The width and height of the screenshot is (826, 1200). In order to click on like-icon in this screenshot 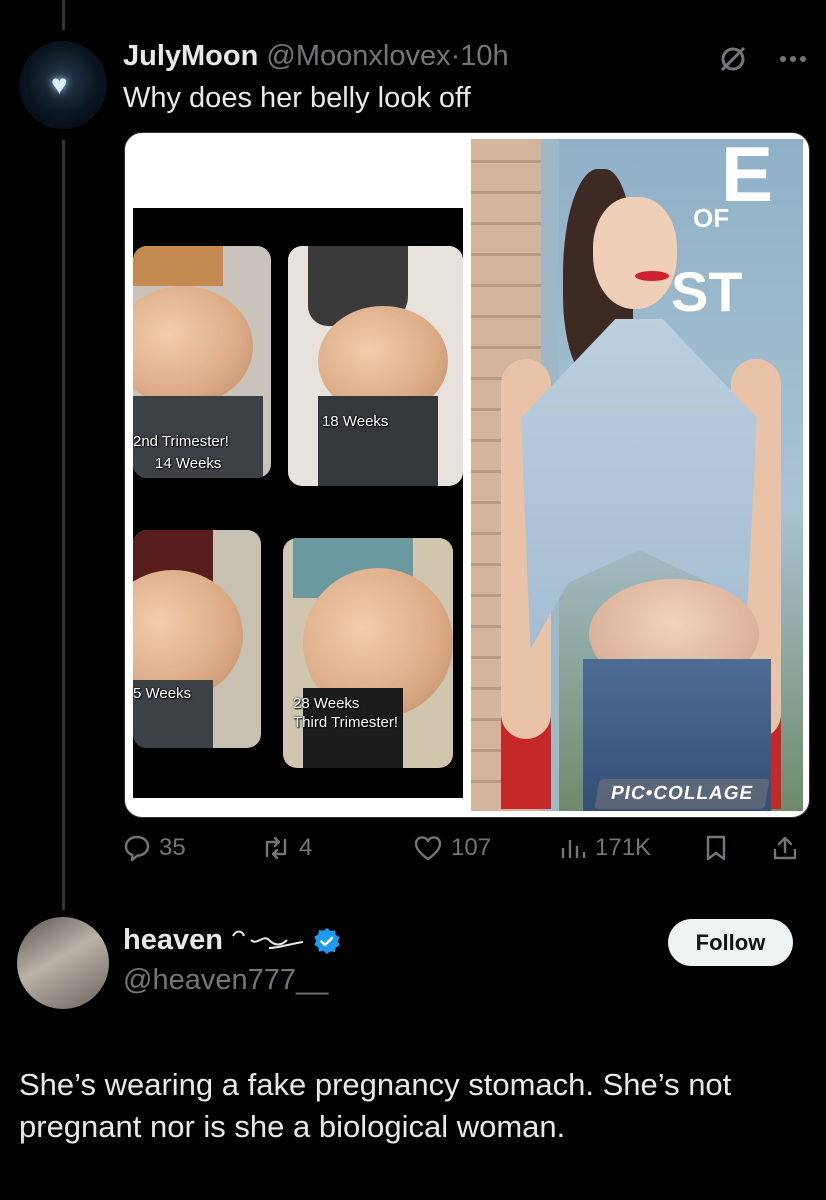, I will do `click(428, 848)`.